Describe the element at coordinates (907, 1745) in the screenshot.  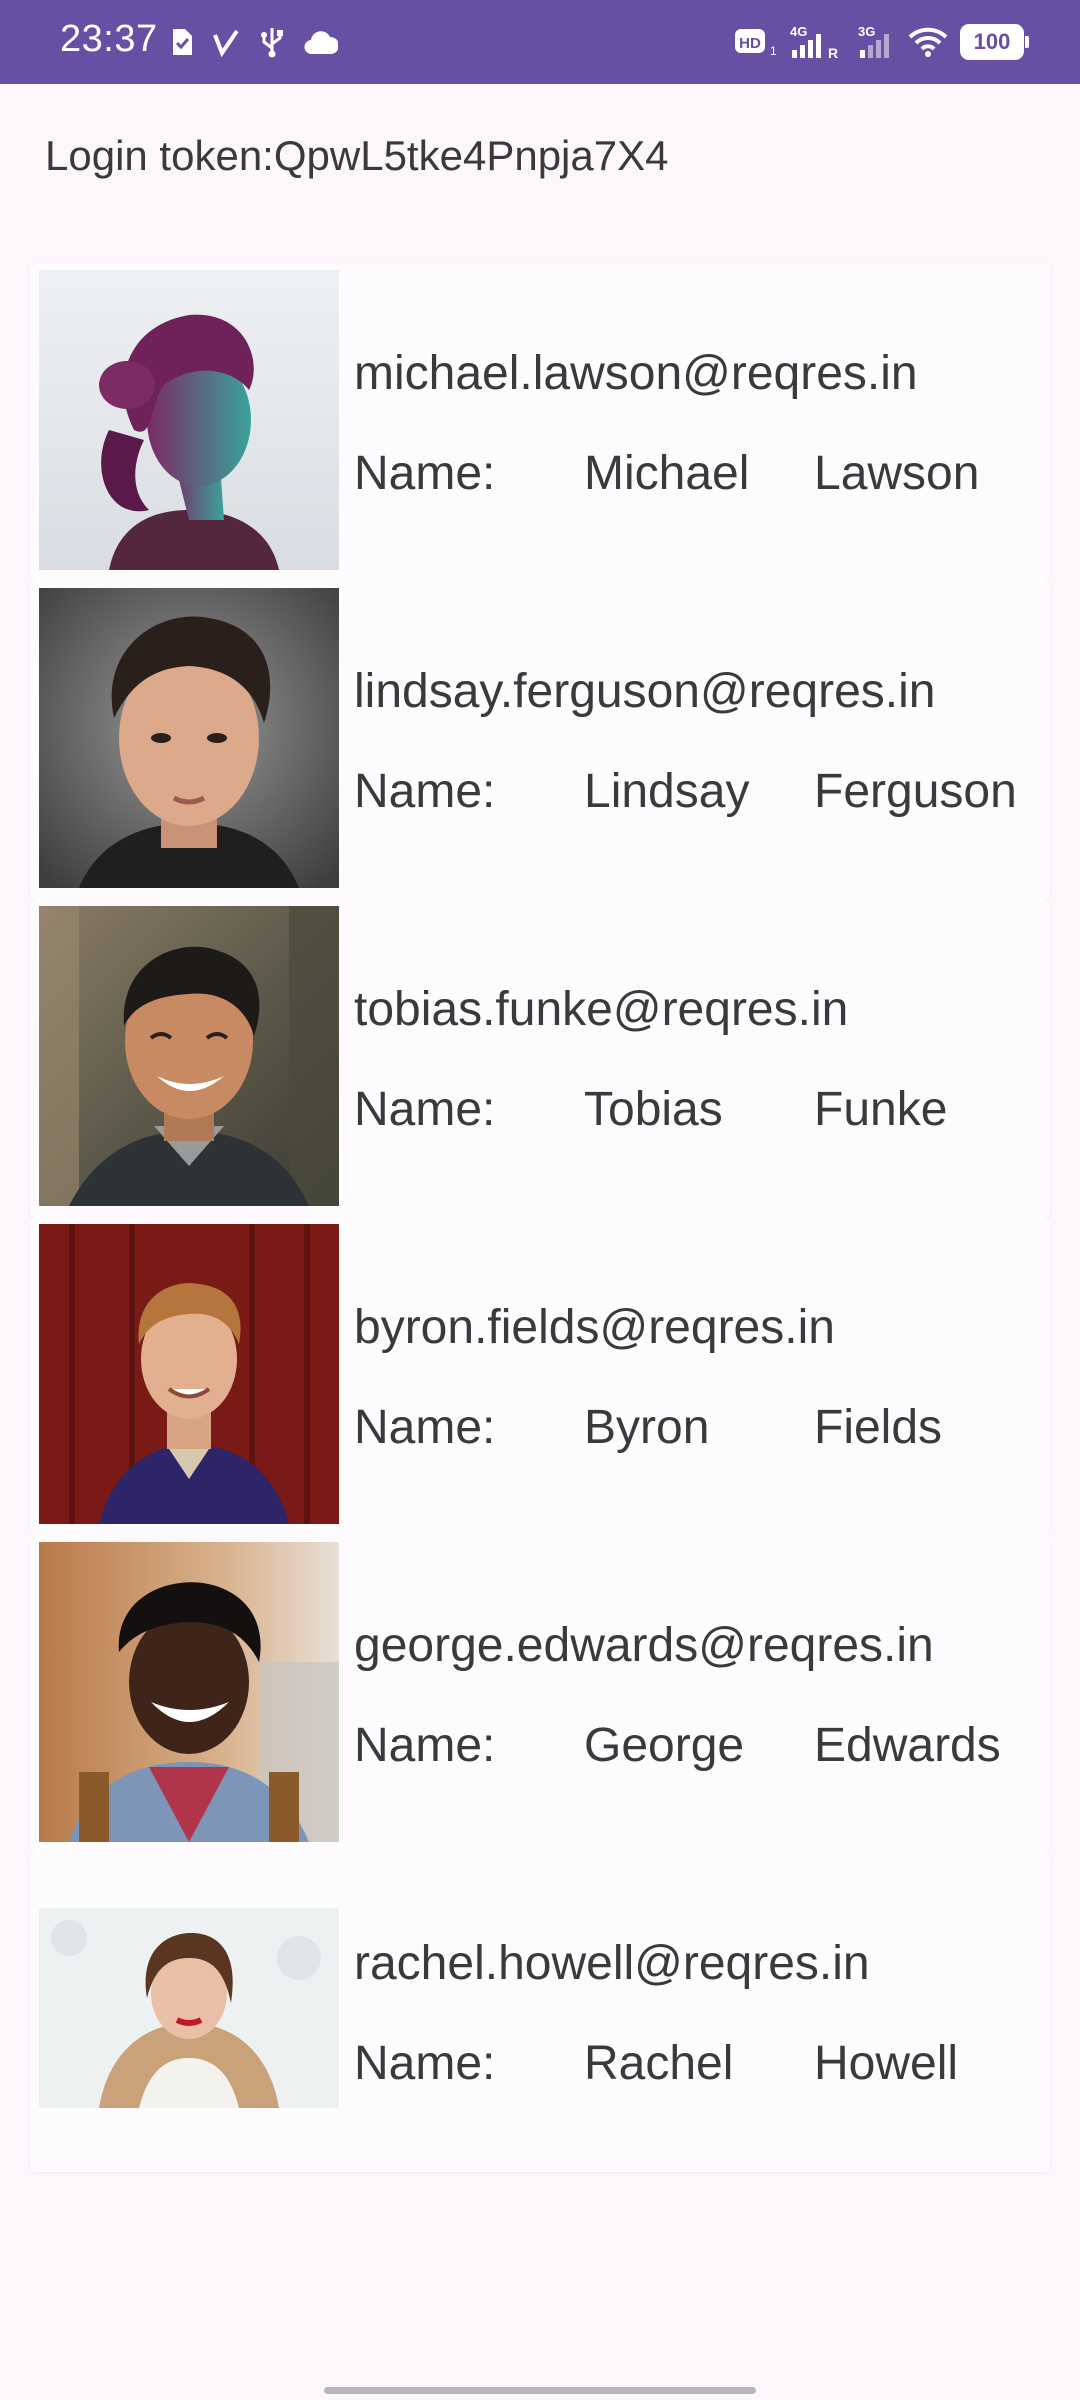
I see `last-name: Edwards` at that location.